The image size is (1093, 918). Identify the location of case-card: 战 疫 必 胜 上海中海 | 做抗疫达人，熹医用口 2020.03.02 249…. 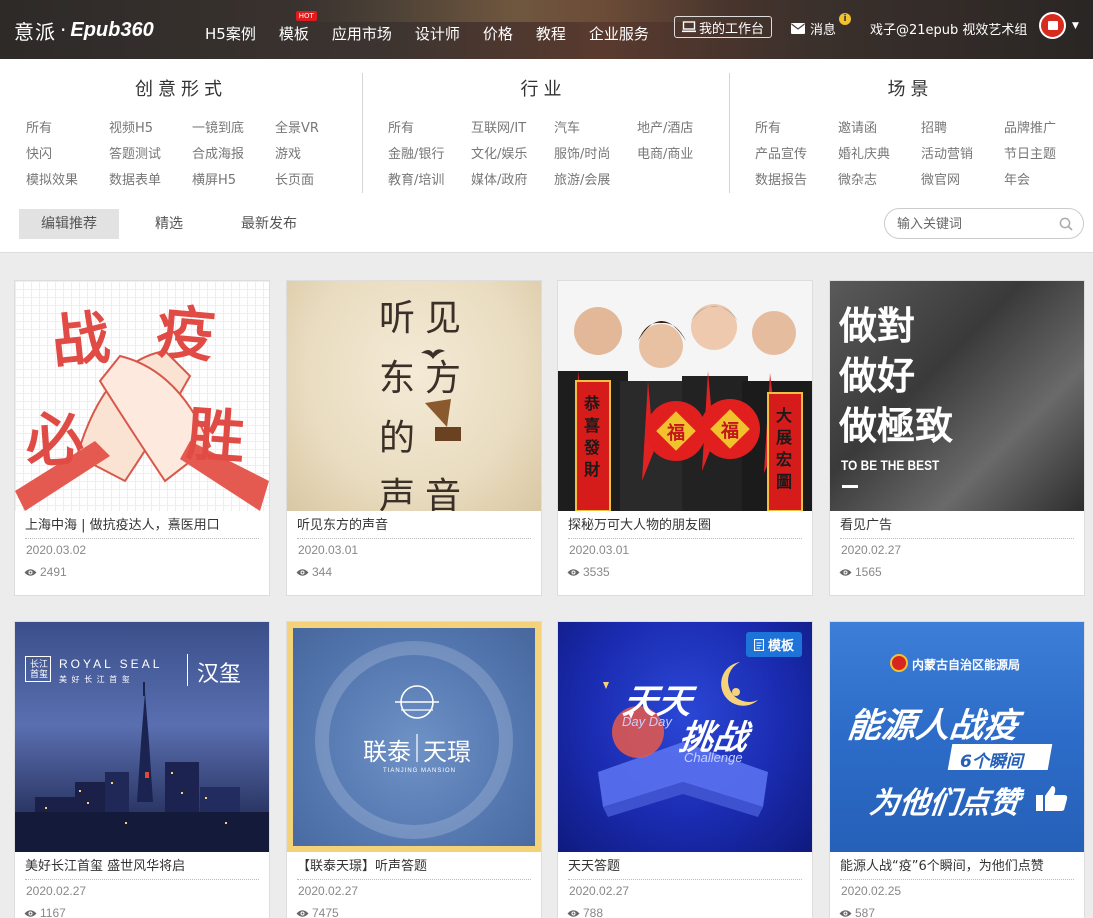
(142, 438).